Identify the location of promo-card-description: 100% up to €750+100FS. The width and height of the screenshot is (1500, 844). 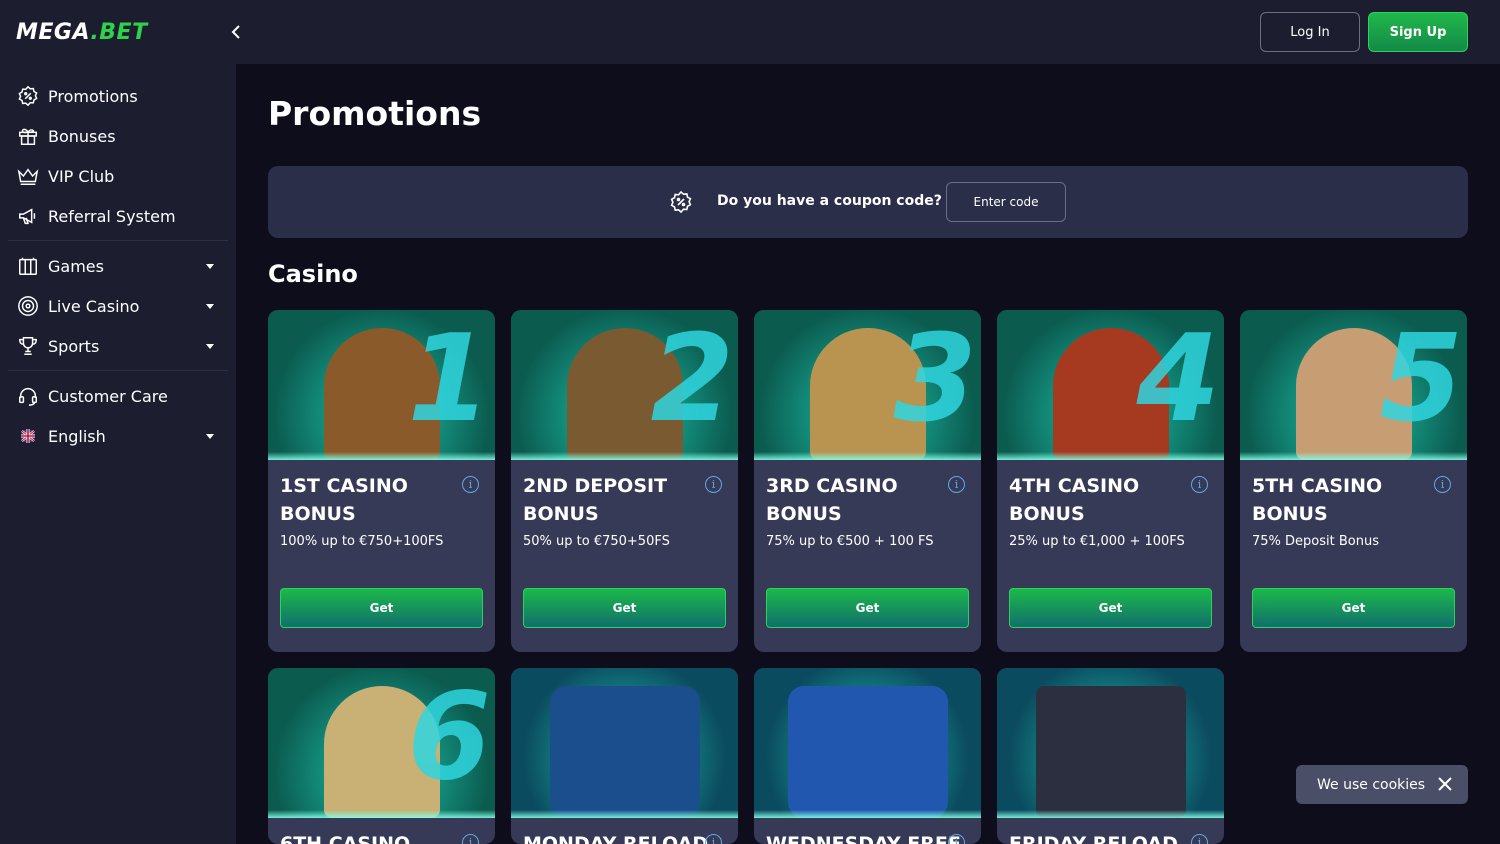
(362, 541).